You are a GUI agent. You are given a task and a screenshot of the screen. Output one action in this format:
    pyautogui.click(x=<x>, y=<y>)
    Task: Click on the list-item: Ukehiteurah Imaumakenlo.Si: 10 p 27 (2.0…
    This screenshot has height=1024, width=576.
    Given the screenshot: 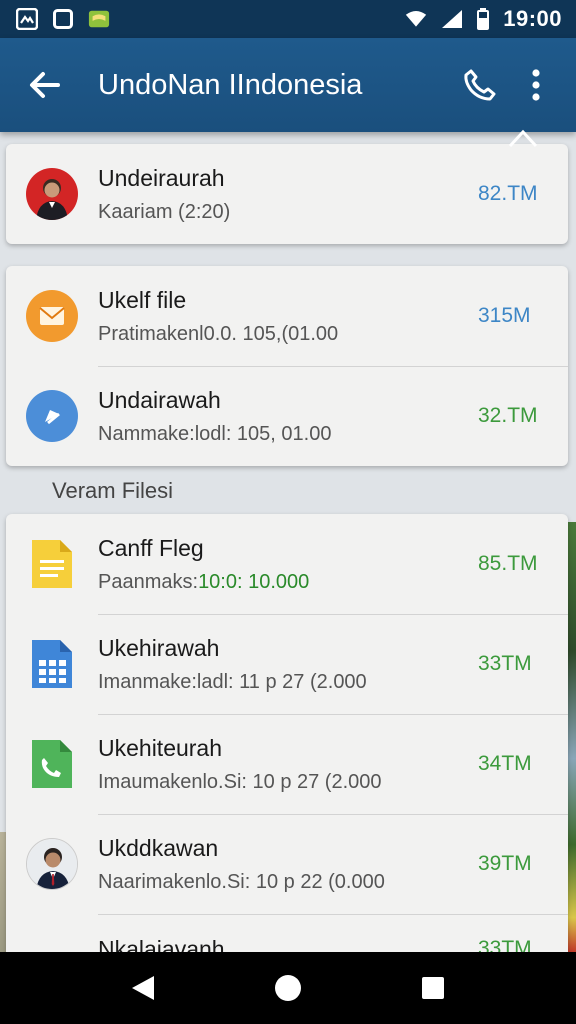 What is the action you would take?
    pyautogui.click(x=287, y=764)
    